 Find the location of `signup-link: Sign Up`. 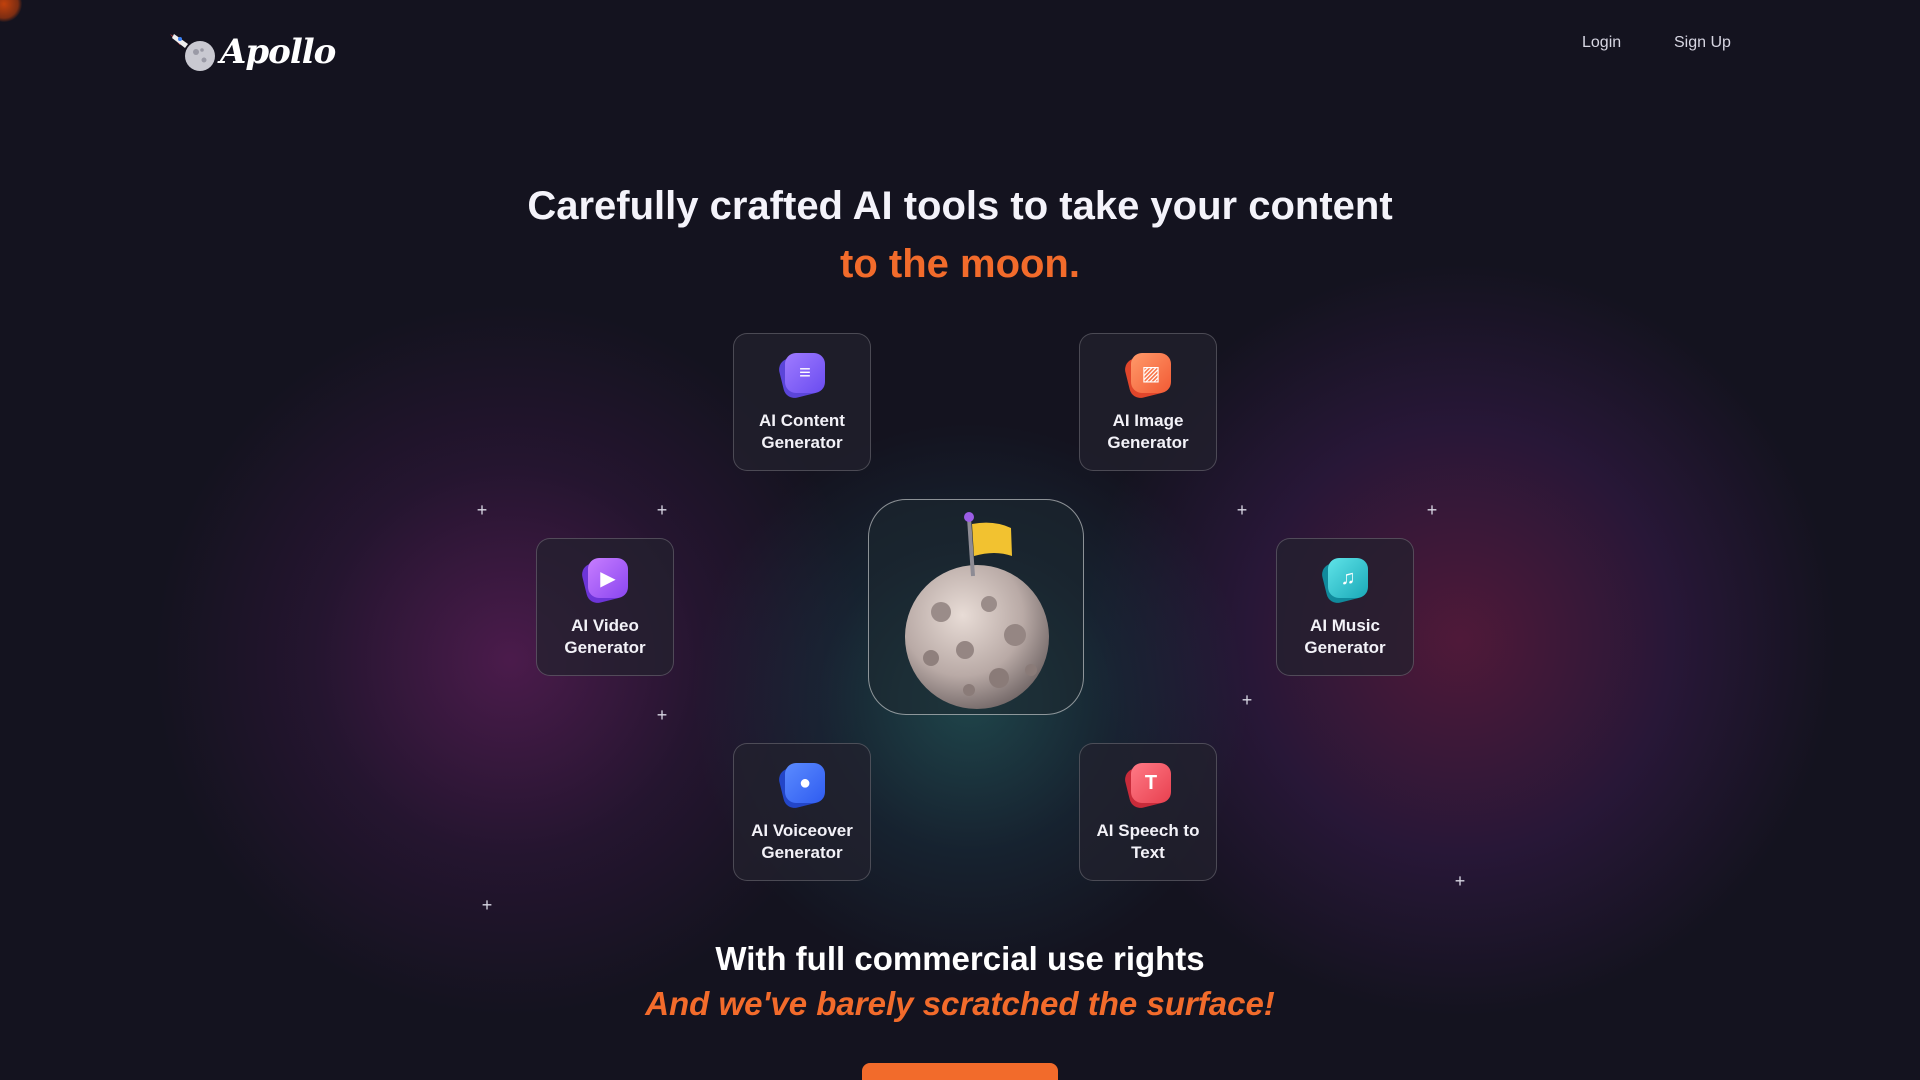

signup-link: Sign Up is located at coordinates (1702, 43).